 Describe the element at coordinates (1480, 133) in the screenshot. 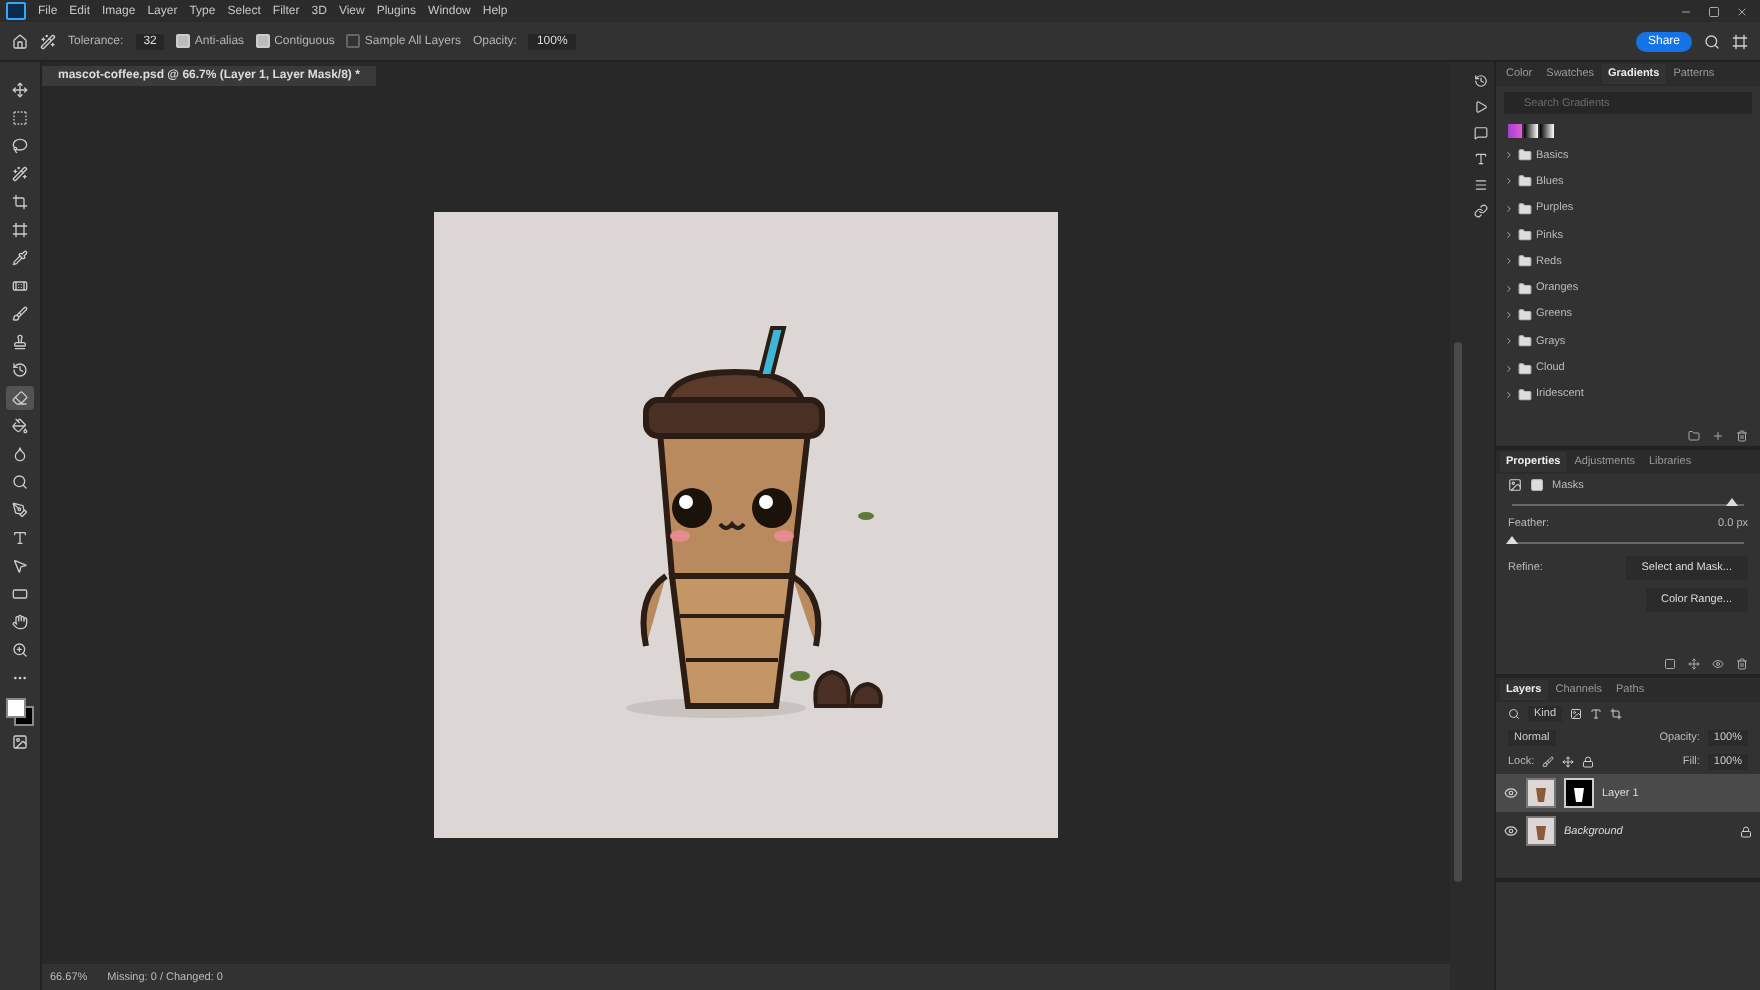

I see `comment-icon` at that location.